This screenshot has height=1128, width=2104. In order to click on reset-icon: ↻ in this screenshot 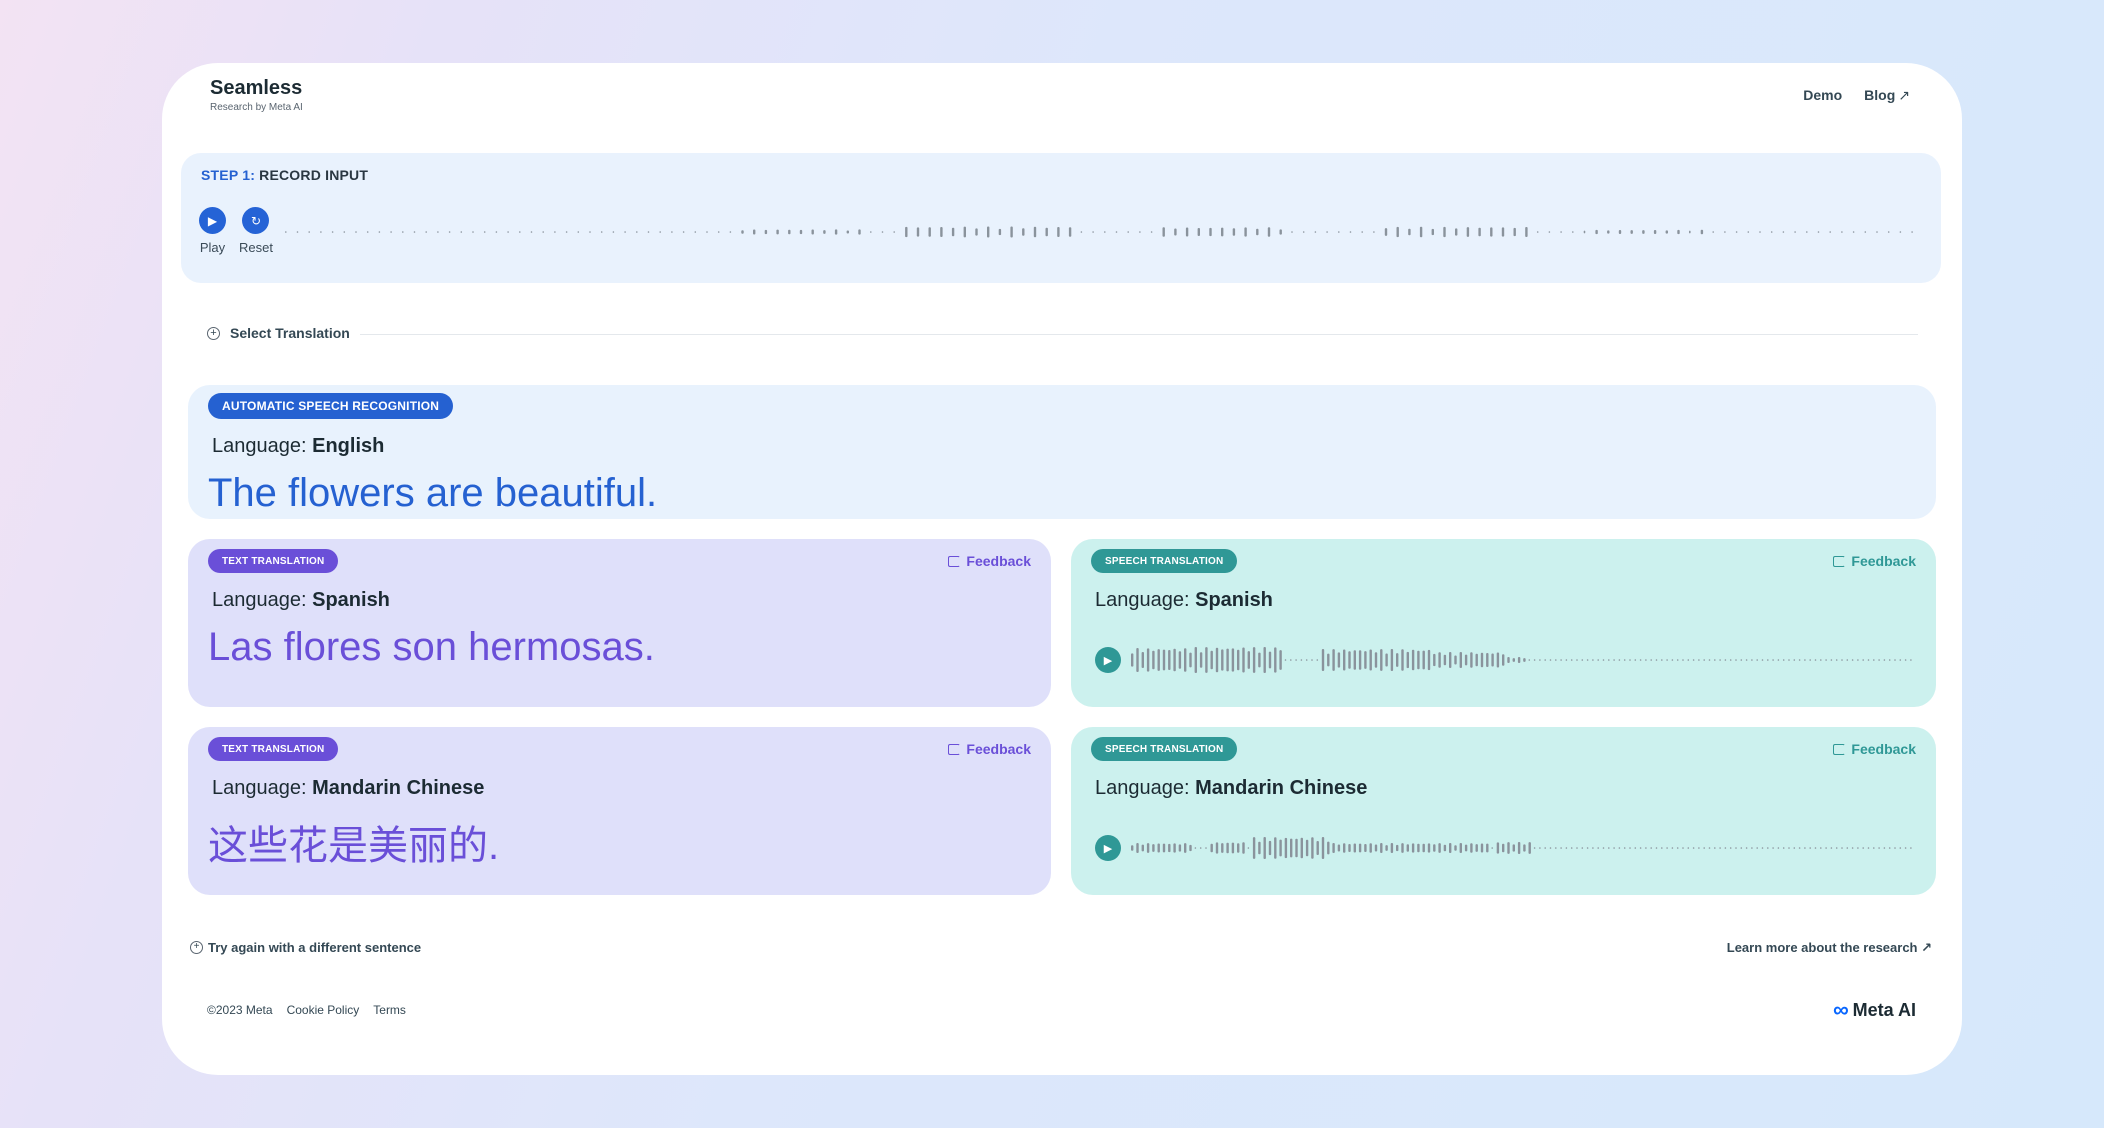, I will do `click(256, 220)`.